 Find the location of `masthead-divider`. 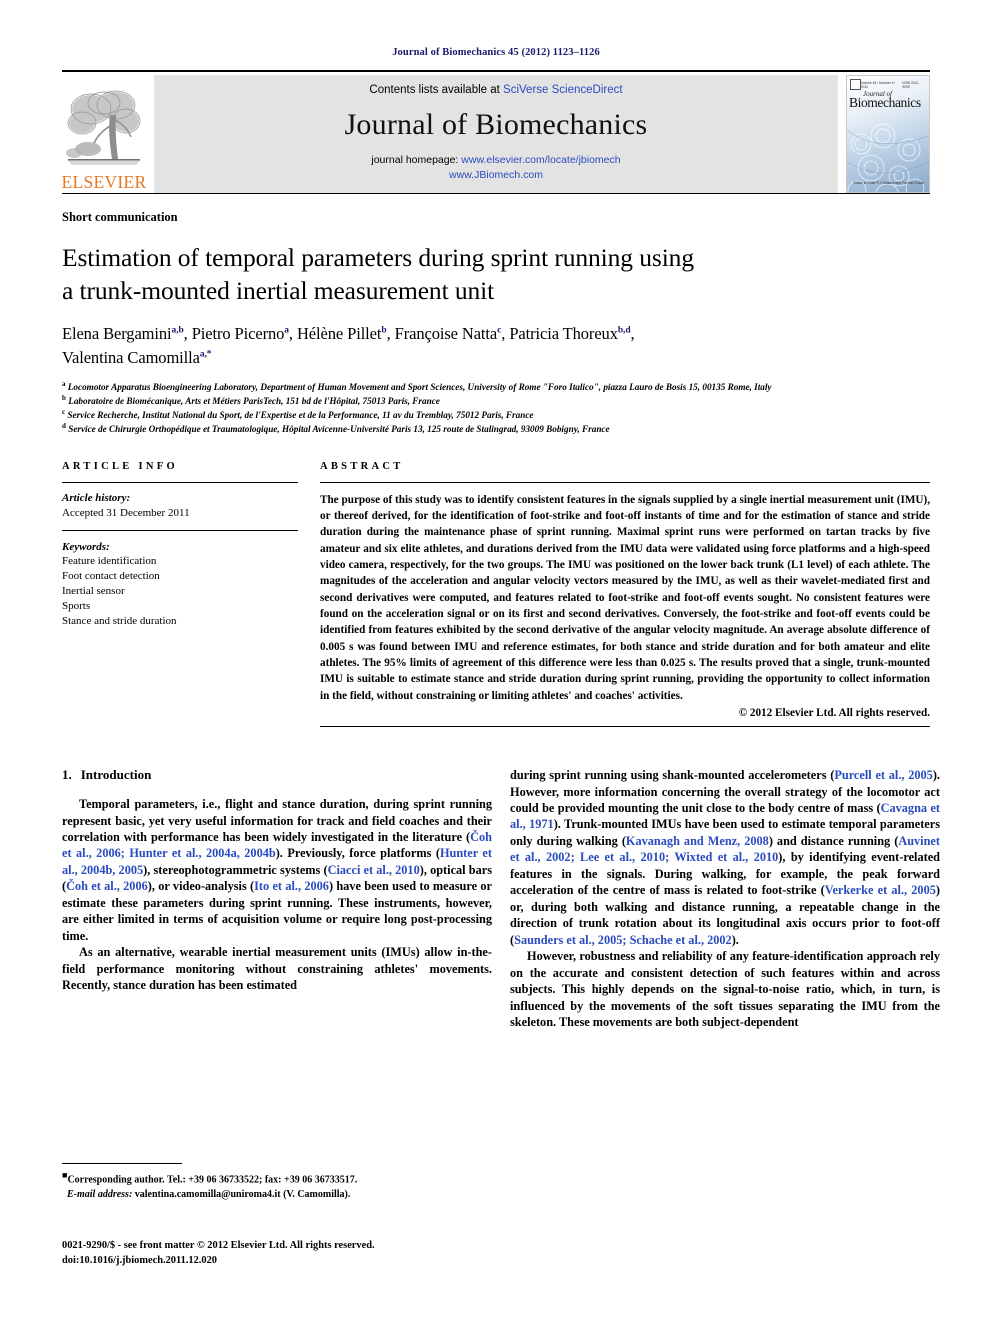

masthead-divider is located at coordinates (496, 193).